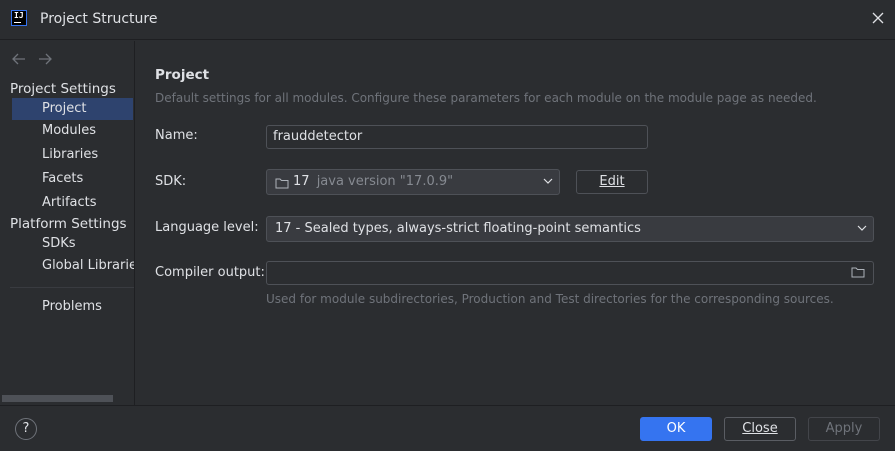 The height and width of the screenshot is (451, 895). Describe the element at coordinates (301, 181) in the screenshot. I see `sdk-version: 17` at that location.